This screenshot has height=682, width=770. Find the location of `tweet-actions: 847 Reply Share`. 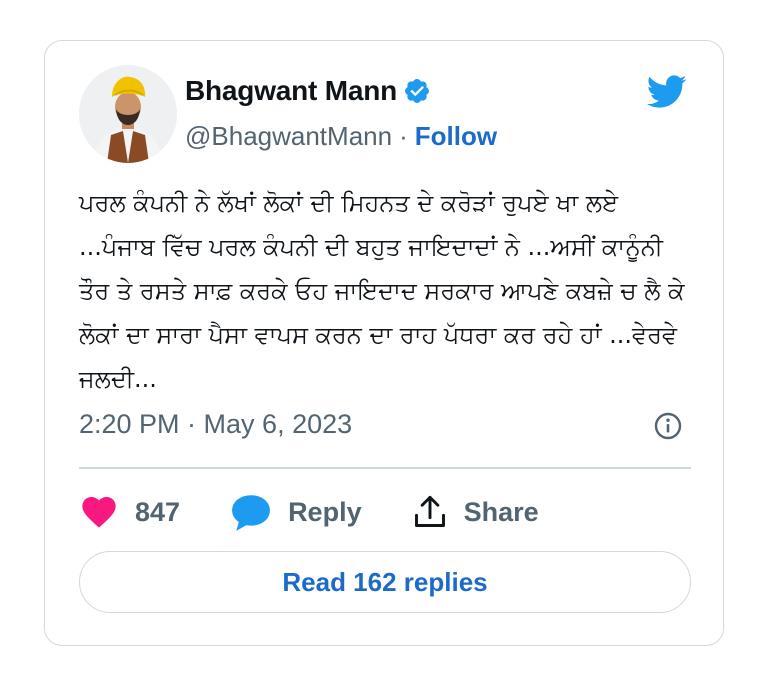

tweet-actions: 847 Reply Share is located at coordinates (334, 512).